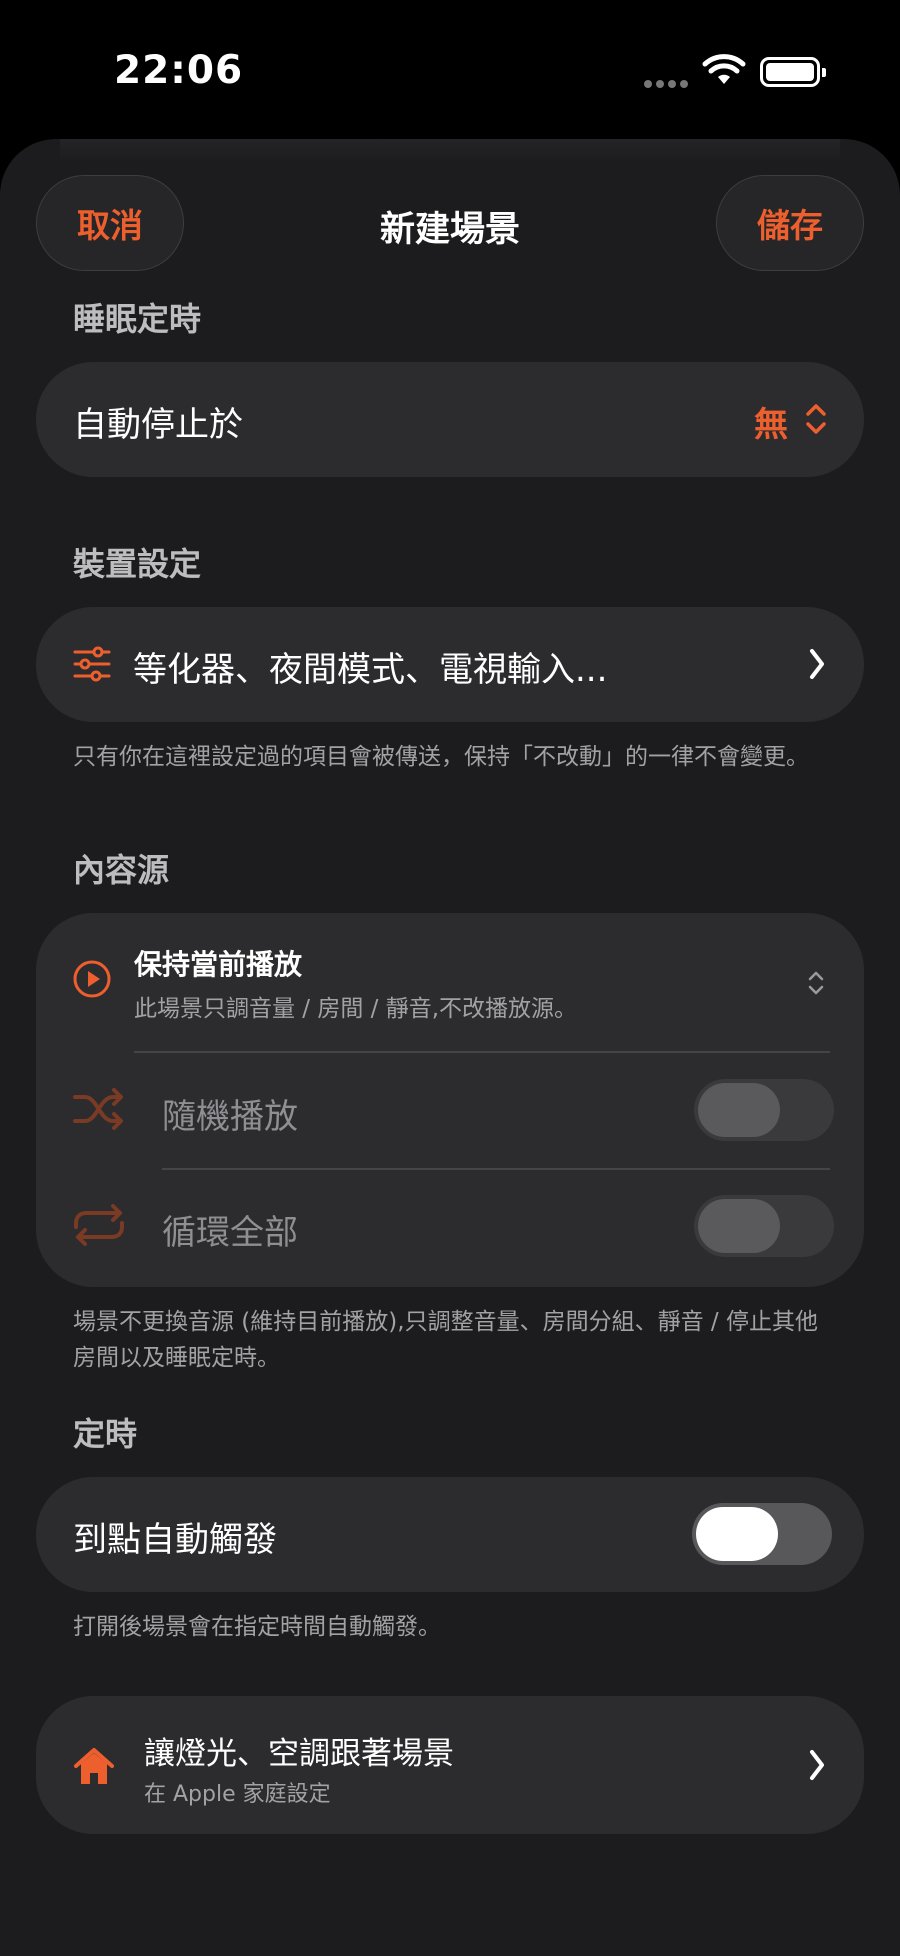  I want to click on apple-home-subtitle: 在 Apple 家庭設定, so click(237, 1794).